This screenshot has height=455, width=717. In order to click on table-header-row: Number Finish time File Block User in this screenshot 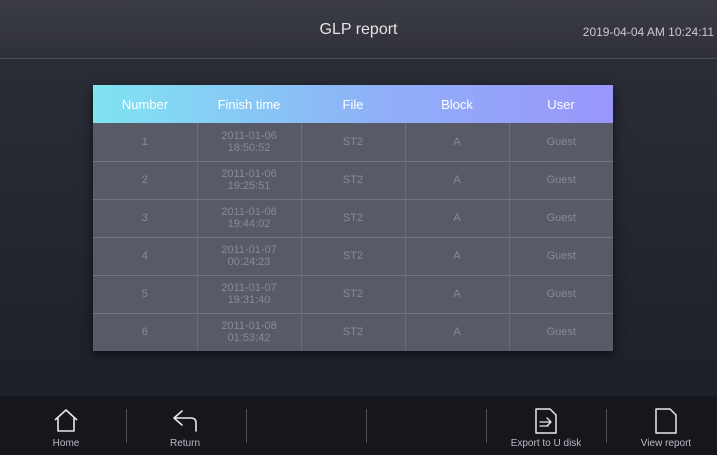, I will do `click(353, 104)`.